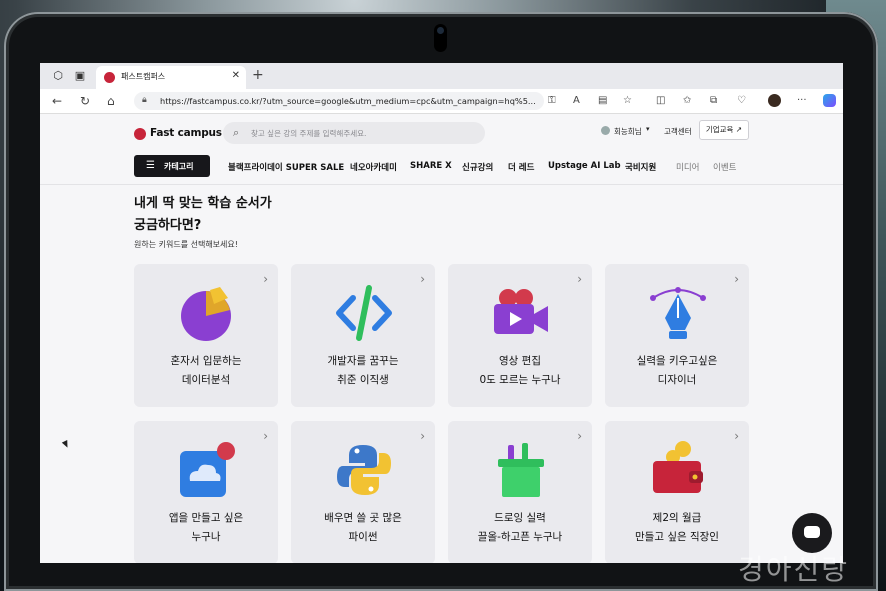  What do you see at coordinates (186, 133) in the screenshot?
I see `logo-text: Fast campus` at bounding box center [186, 133].